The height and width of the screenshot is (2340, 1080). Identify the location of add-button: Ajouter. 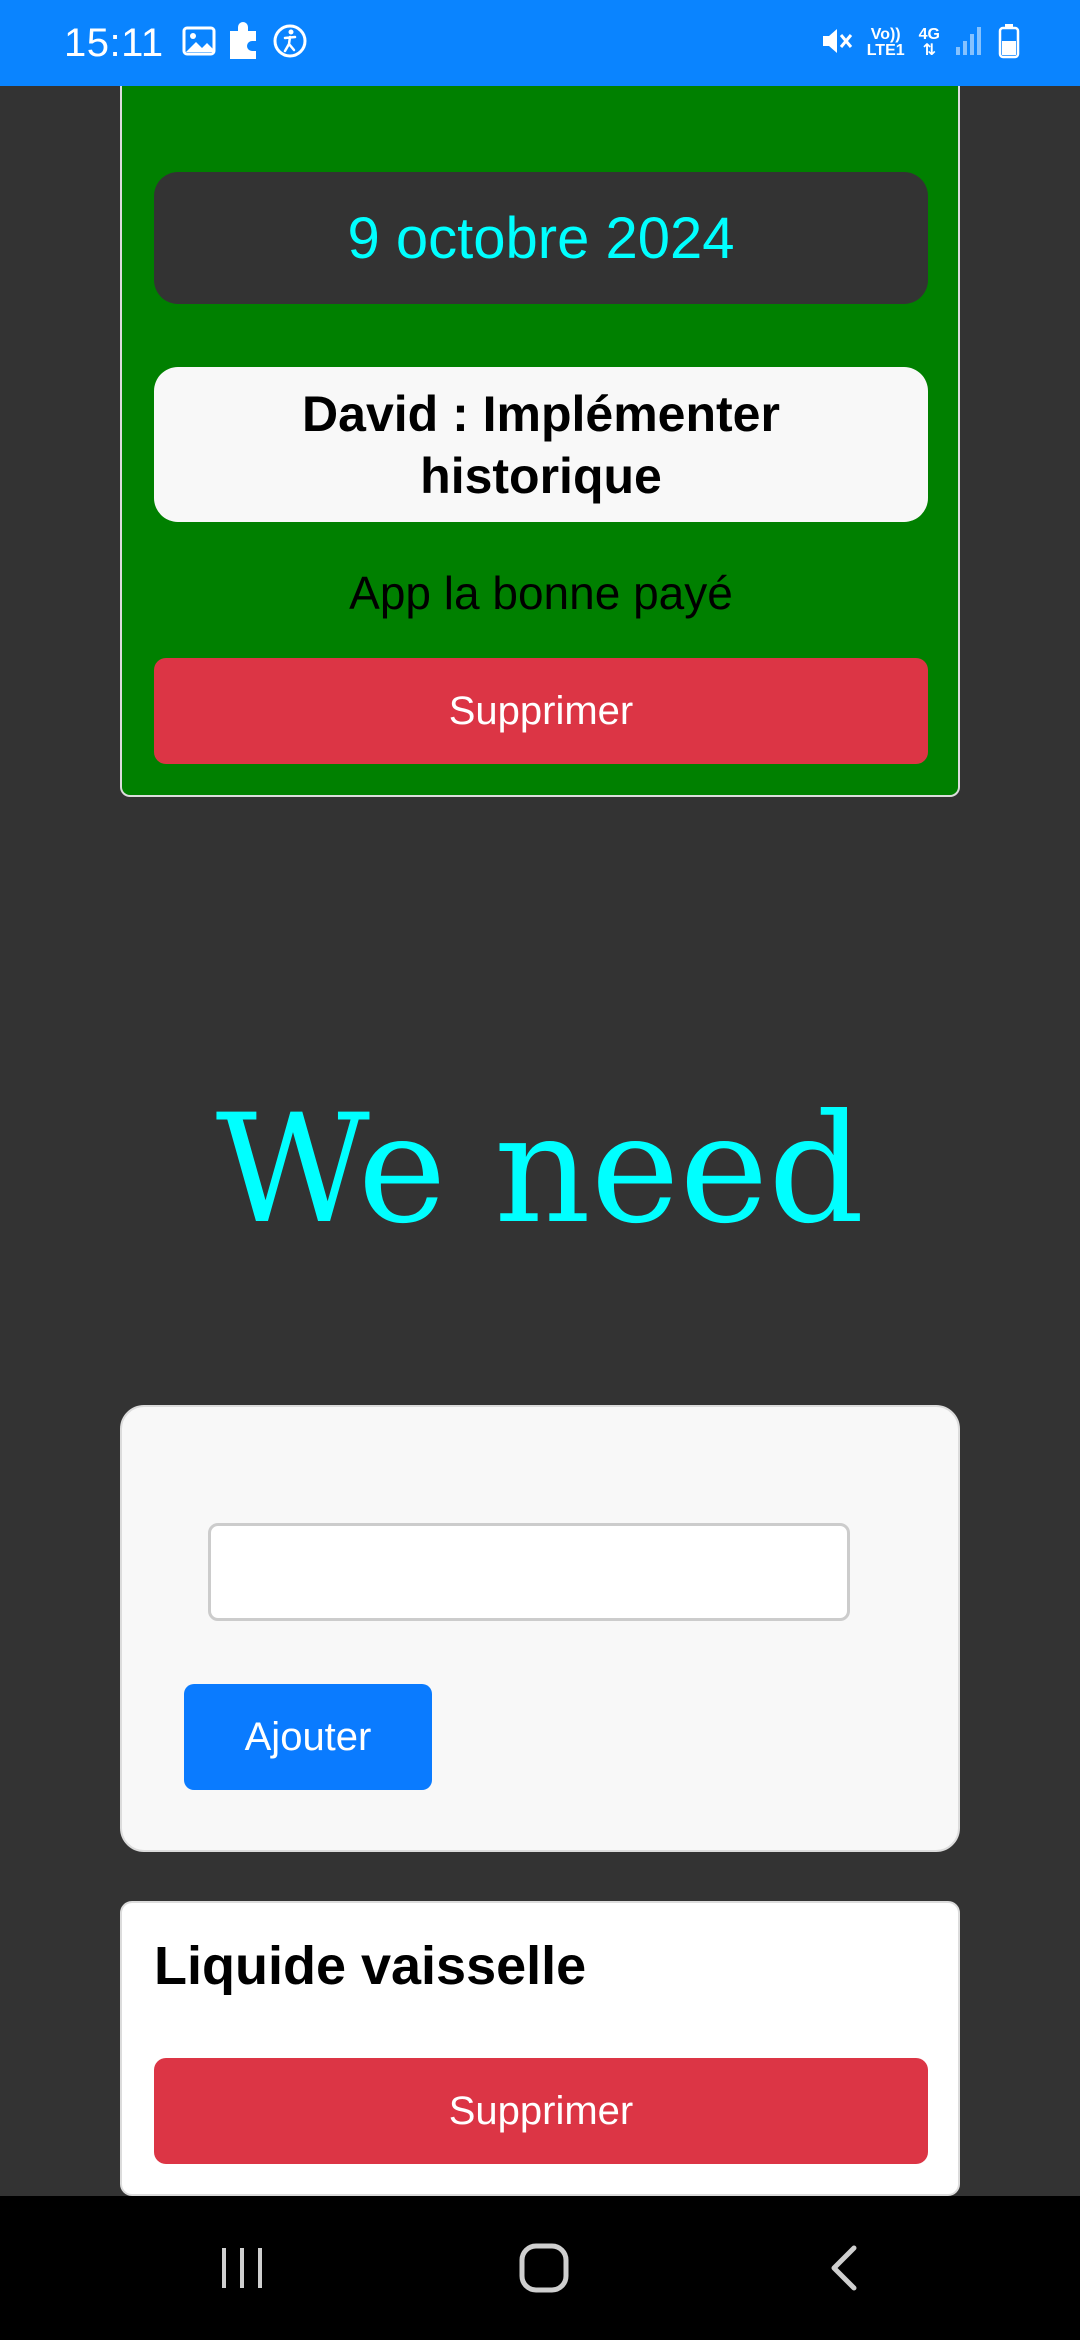
(308, 1737).